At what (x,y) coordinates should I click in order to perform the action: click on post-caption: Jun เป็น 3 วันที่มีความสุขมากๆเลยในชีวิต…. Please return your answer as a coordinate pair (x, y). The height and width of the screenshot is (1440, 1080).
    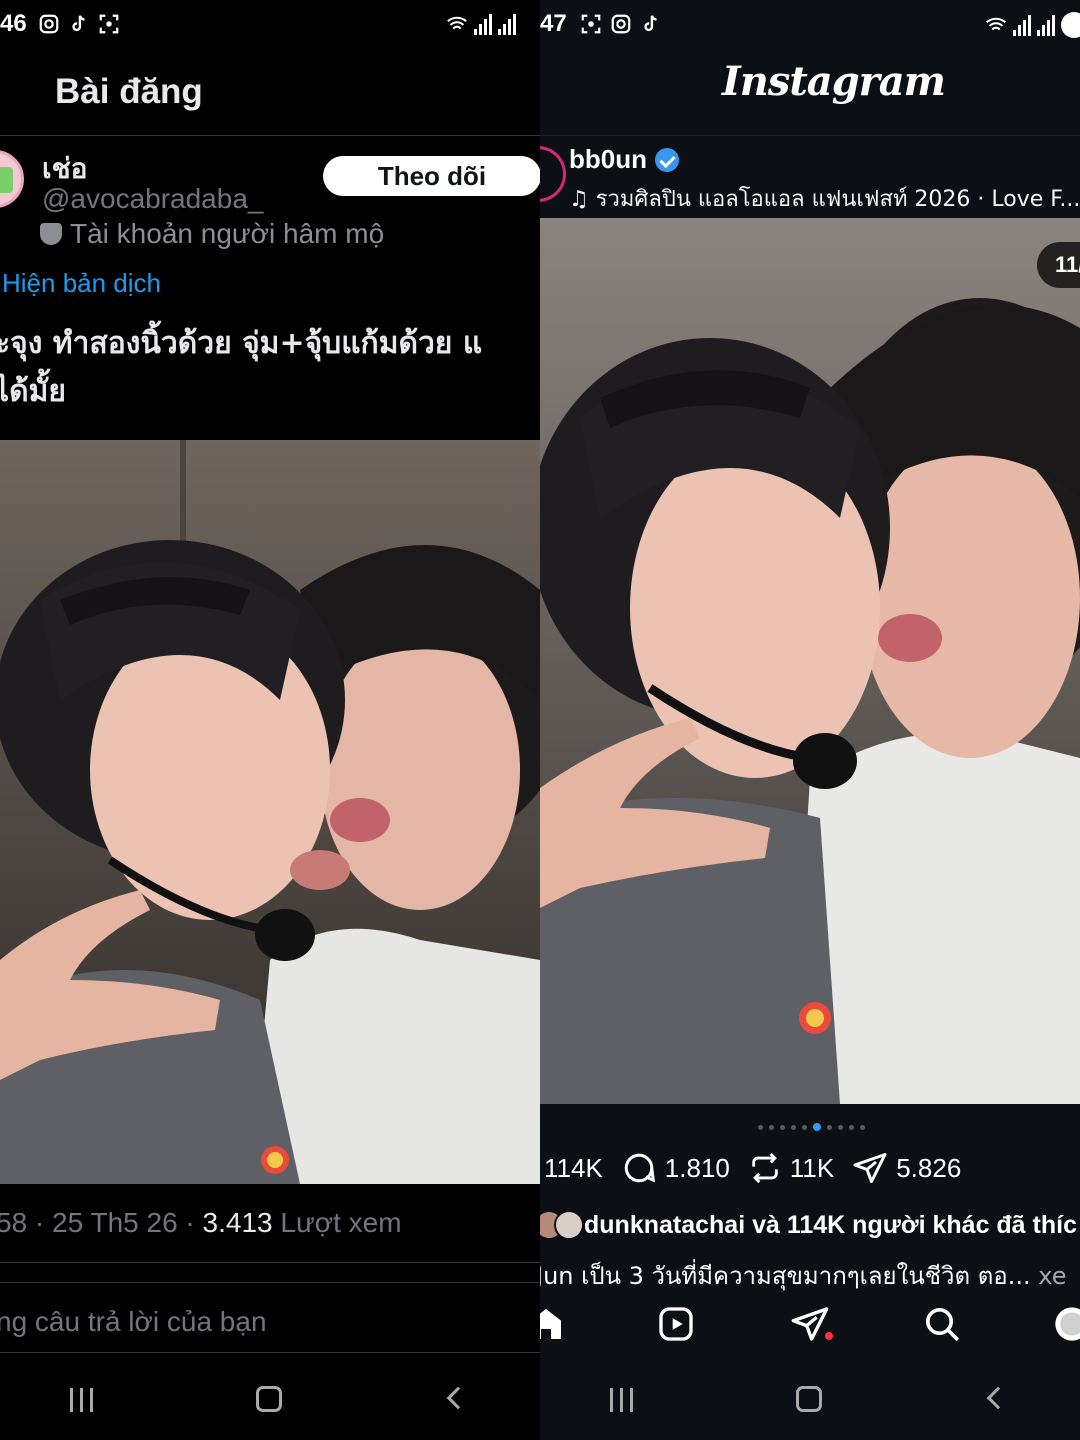
    Looking at the image, I should click on (803, 1275).